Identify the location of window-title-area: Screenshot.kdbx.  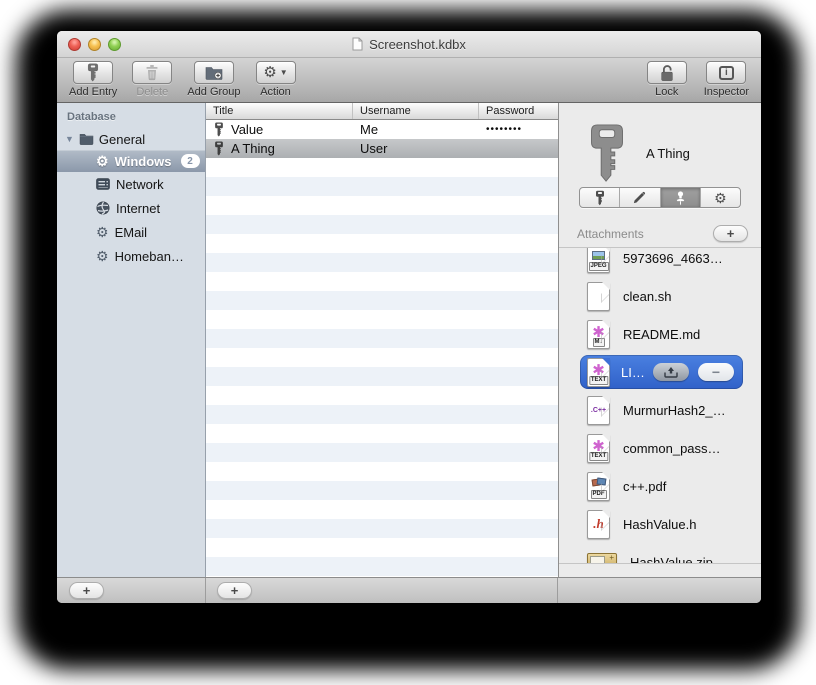
(409, 44).